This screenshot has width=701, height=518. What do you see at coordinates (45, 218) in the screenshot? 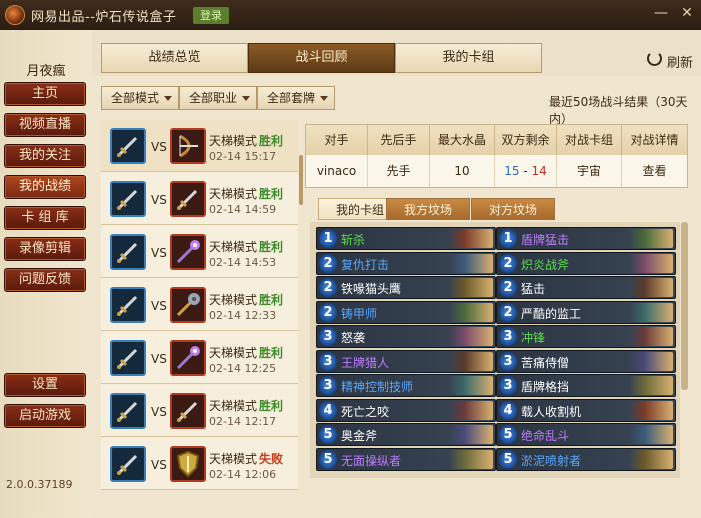
I see `sidebar-item-deck-library: 卡 组 库` at bounding box center [45, 218].